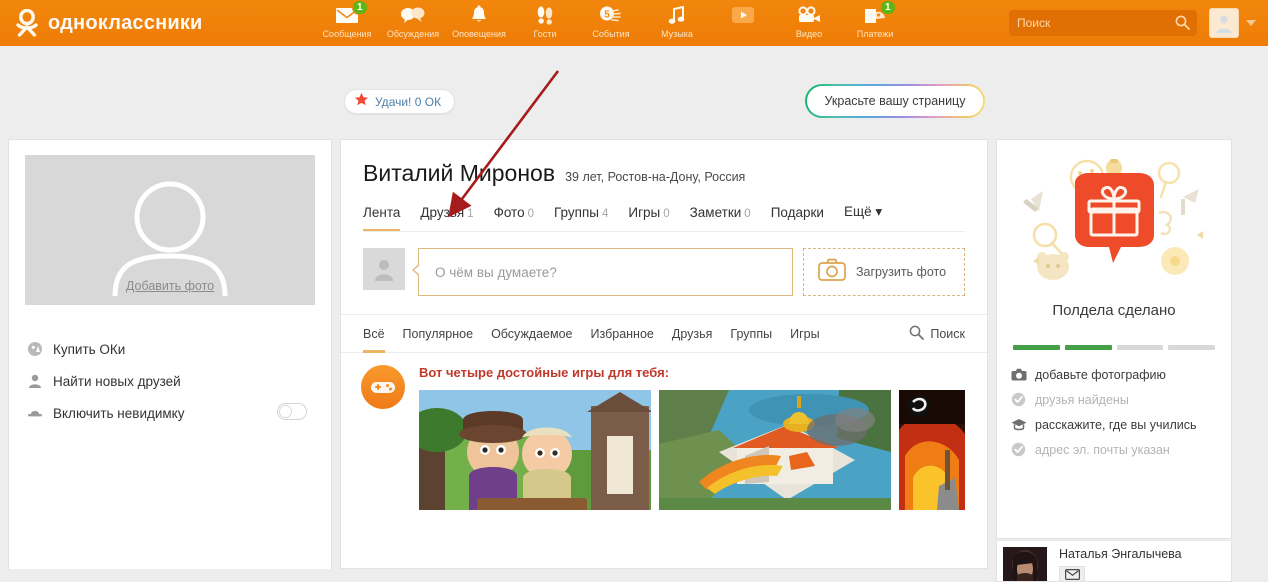 The height and width of the screenshot is (582, 1268). Describe the element at coordinates (479, 34) in the screenshot. I see `nav-label-notifications: Оповещения` at that location.